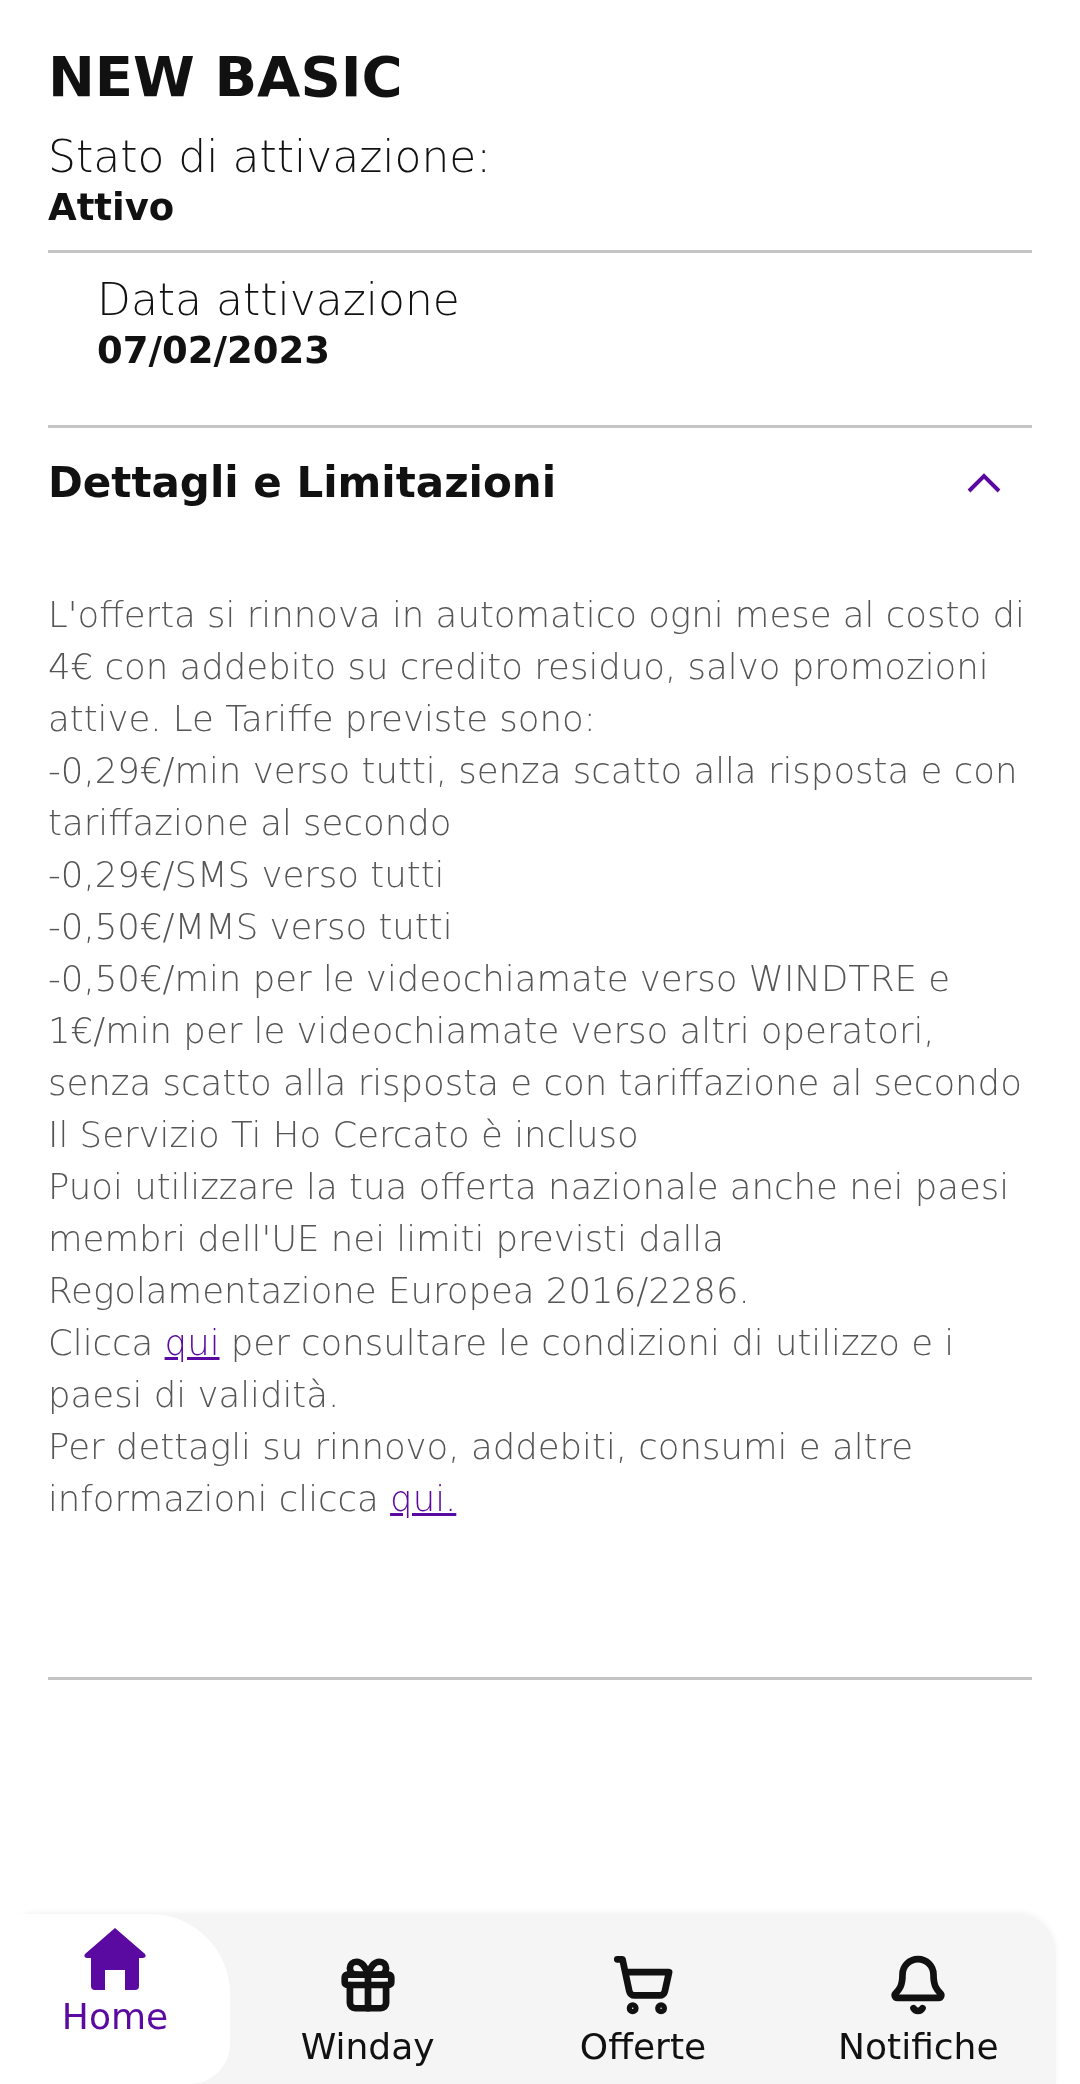 The image size is (1080, 2084). Describe the element at coordinates (251, 927) in the screenshot. I see `details-paragraph: -0,50€/MMS verso tutti` at that location.